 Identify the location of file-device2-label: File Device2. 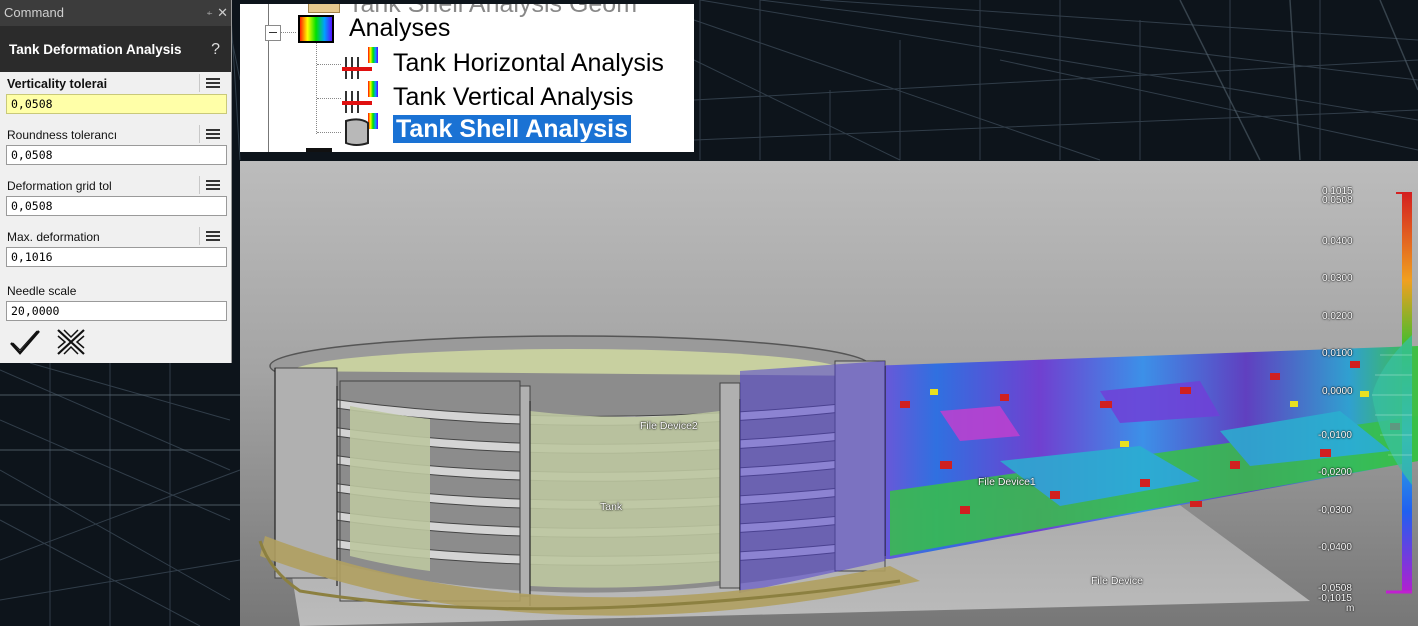
(669, 426).